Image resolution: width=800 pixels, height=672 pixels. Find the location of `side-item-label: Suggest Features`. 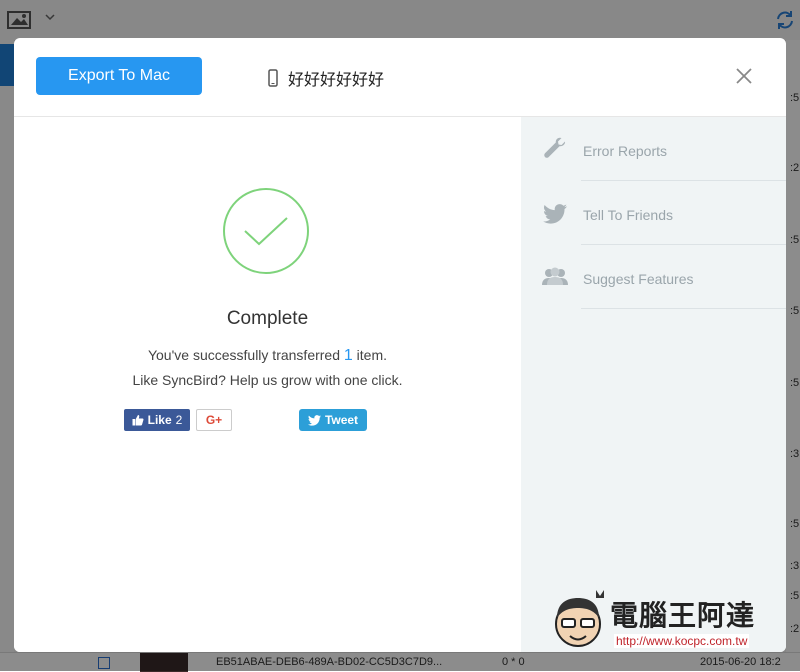

side-item-label: Suggest Features is located at coordinates (638, 279).